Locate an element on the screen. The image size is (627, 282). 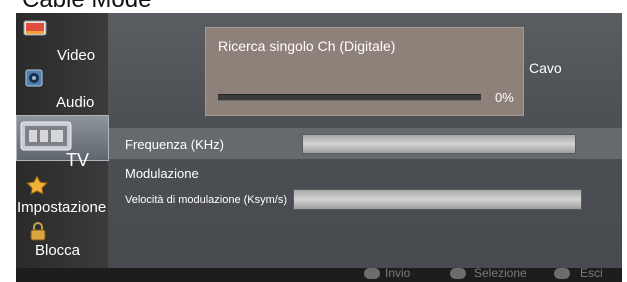
frequency-field is located at coordinates (439, 144).